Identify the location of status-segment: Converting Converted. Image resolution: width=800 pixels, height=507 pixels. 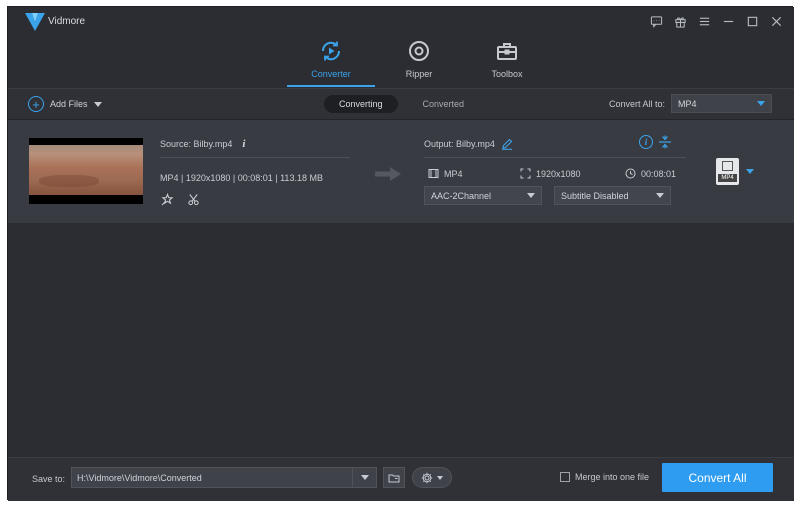
(401, 104).